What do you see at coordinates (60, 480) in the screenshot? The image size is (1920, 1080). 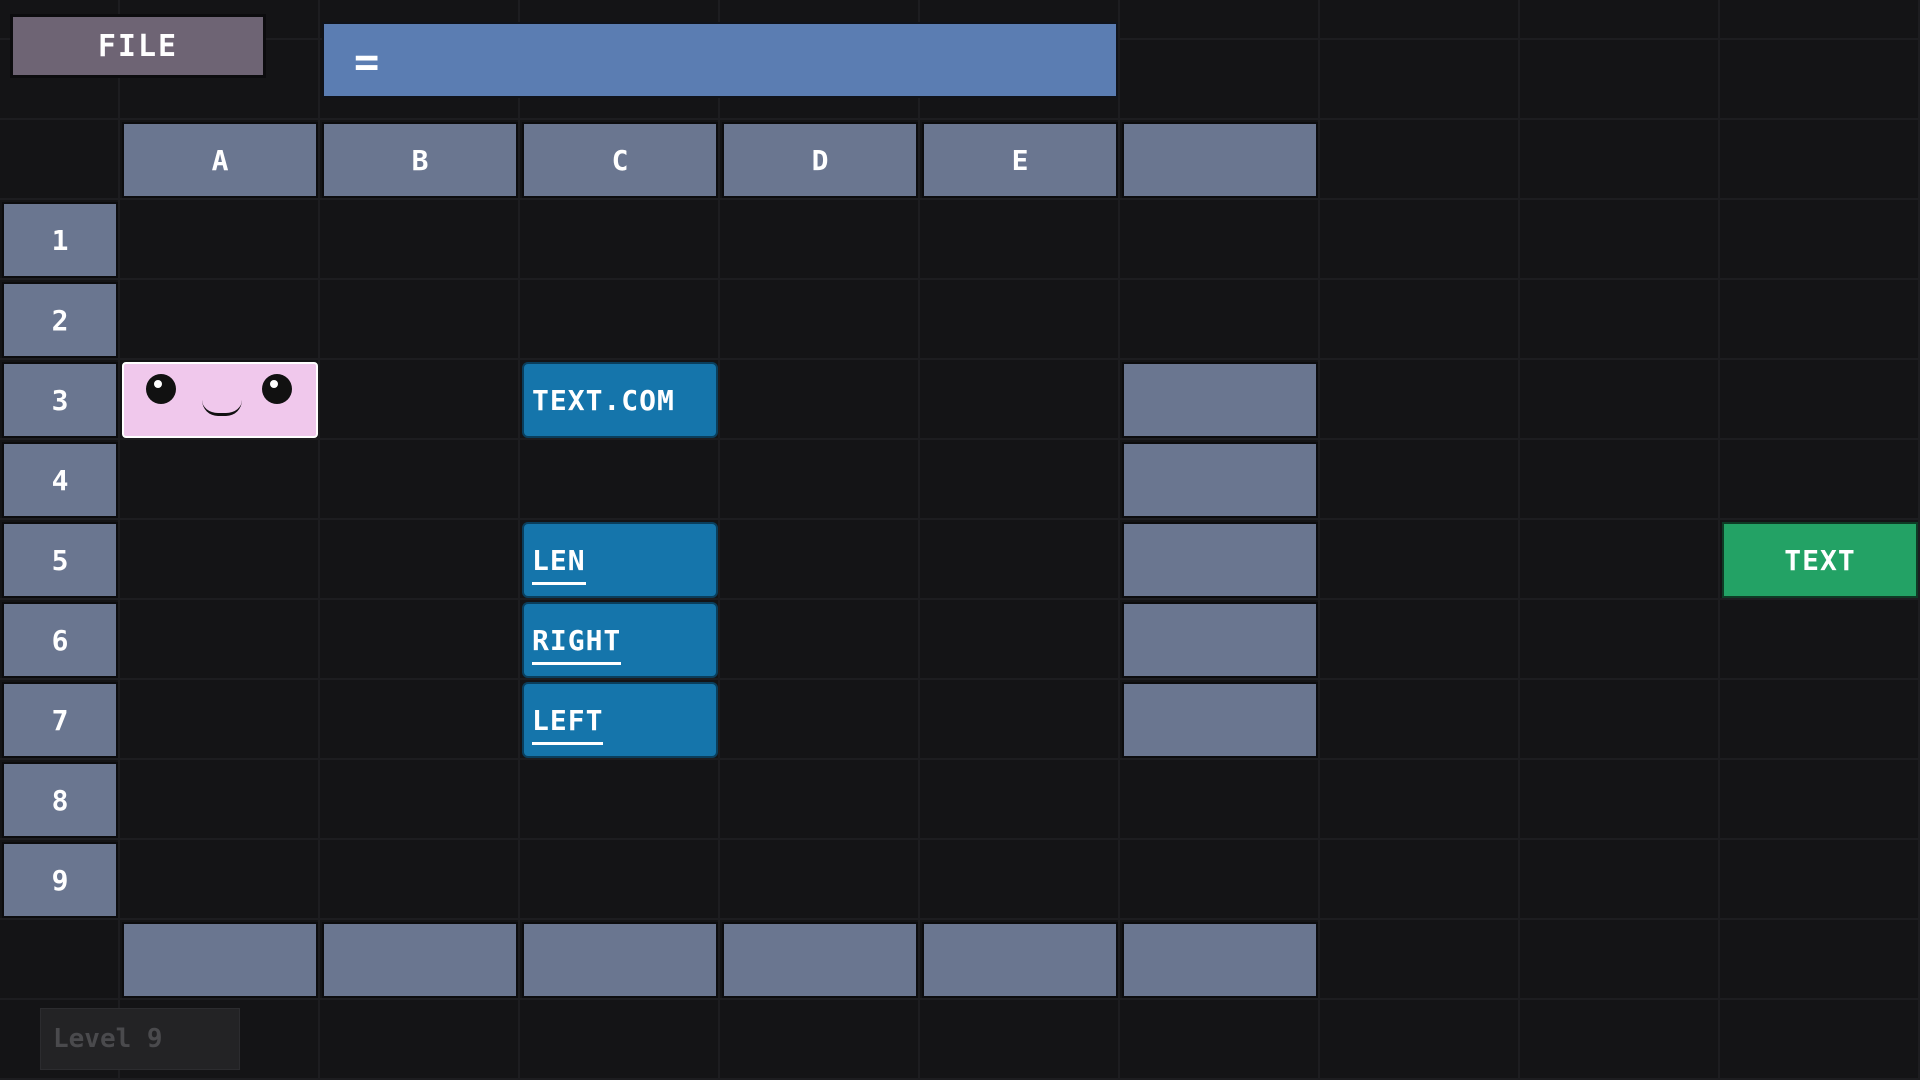 I see `row-header-4: 4` at bounding box center [60, 480].